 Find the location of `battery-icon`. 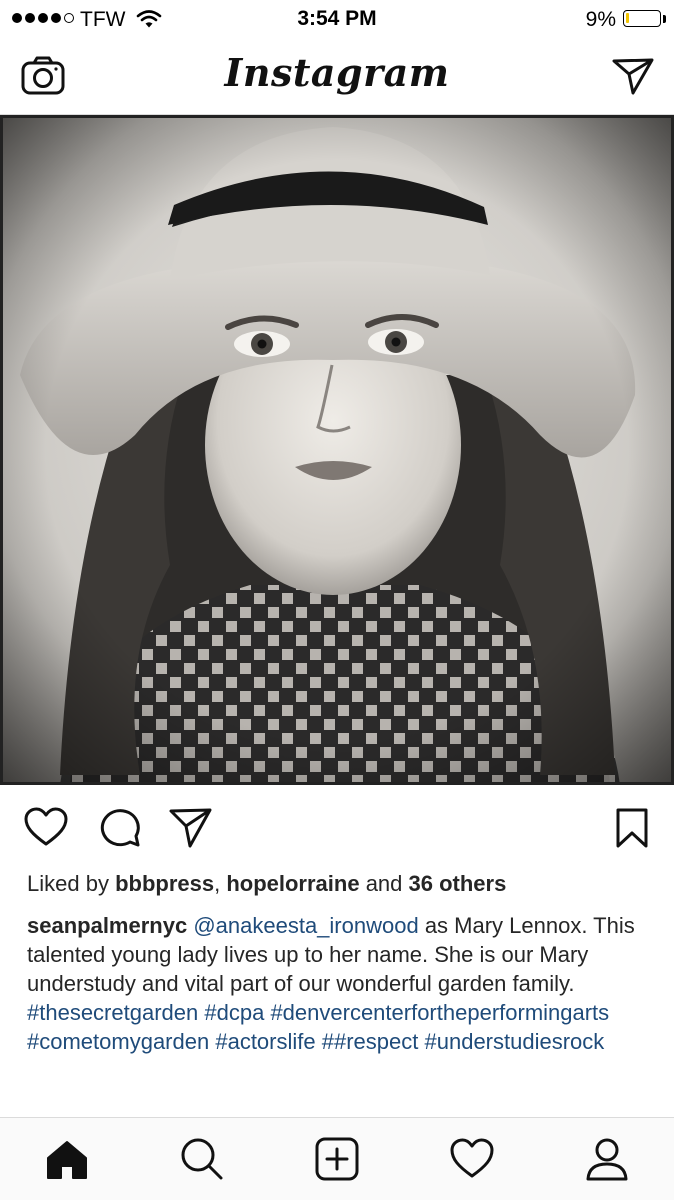

battery-icon is located at coordinates (642, 18).